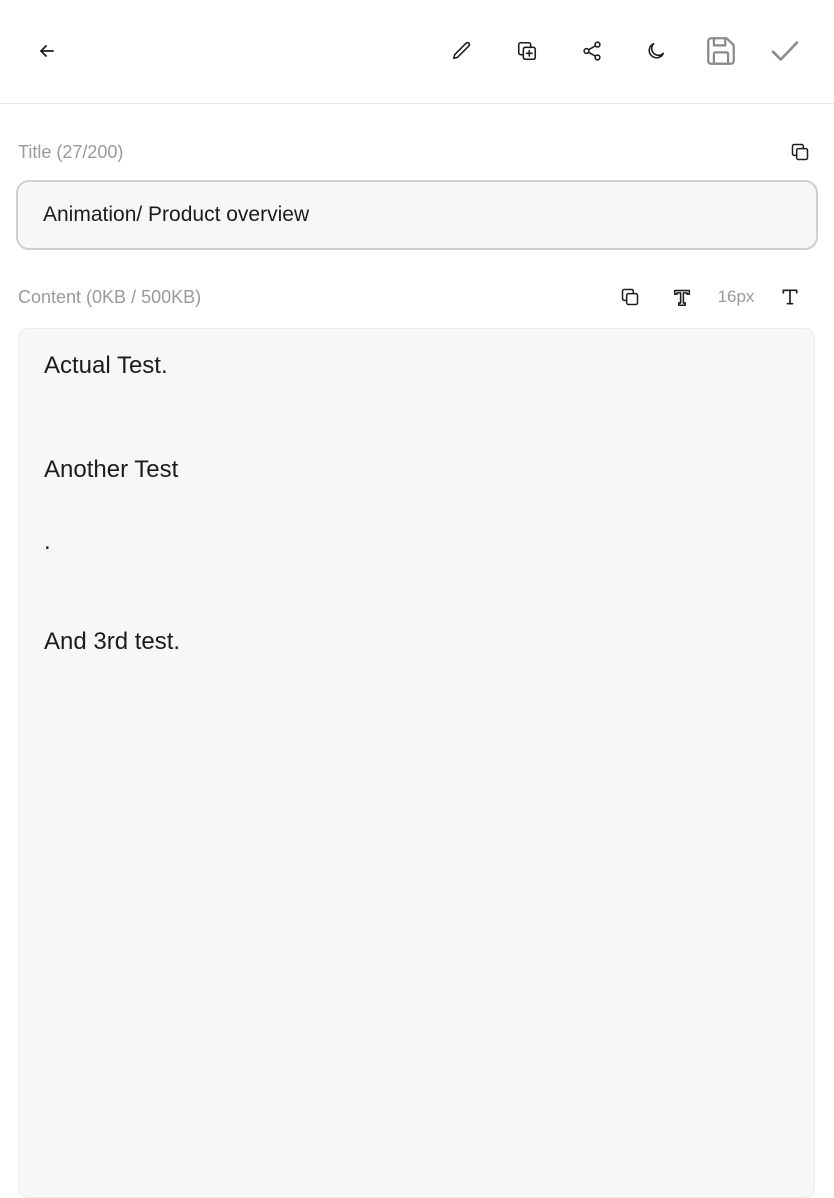  I want to click on moon-icon, so click(656, 50).